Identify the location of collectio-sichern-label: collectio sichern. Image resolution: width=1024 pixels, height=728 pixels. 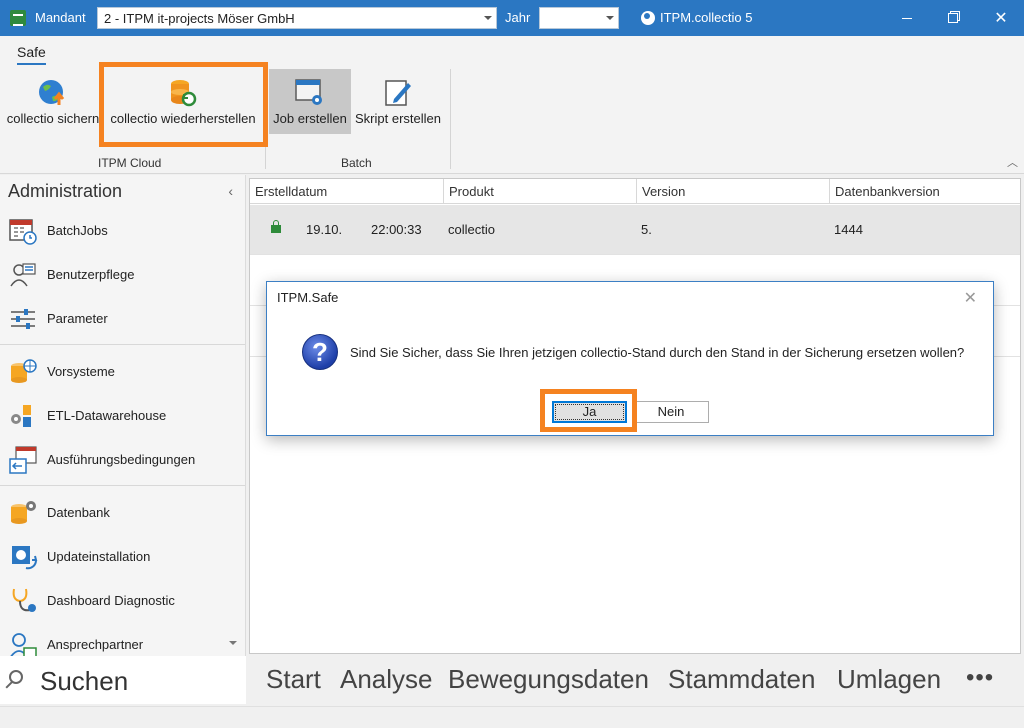
(53, 118).